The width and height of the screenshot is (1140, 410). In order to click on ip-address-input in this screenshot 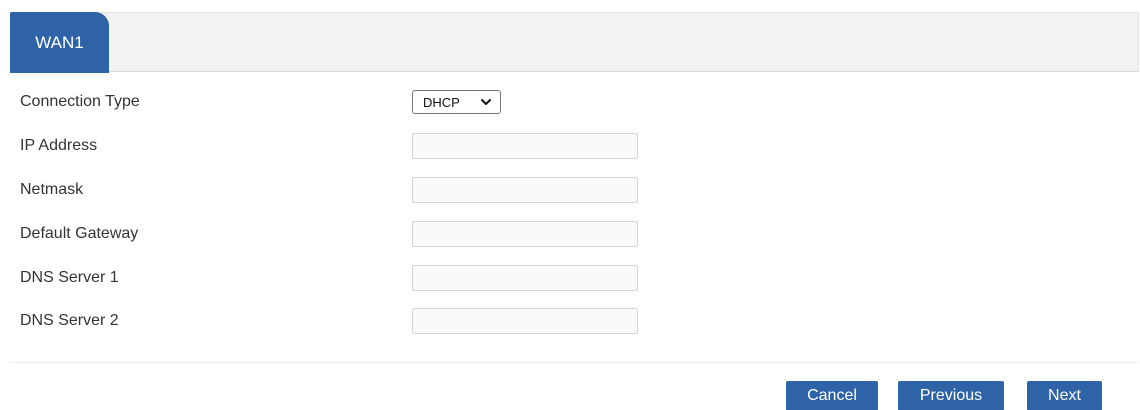, I will do `click(525, 146)`.